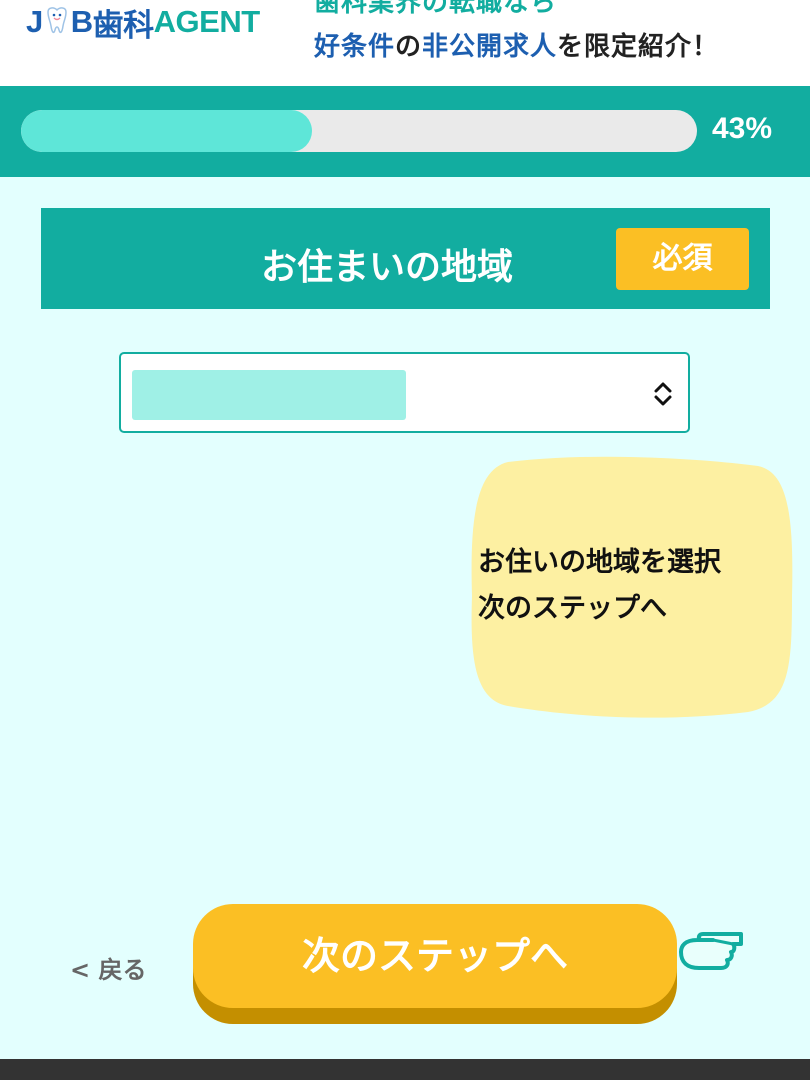 This screenshot has width=810, height=1080. What do you see at coordinates (682, 259) in the screenshot?
I see `required-badge: 必須` at bounding box center [682, 259].